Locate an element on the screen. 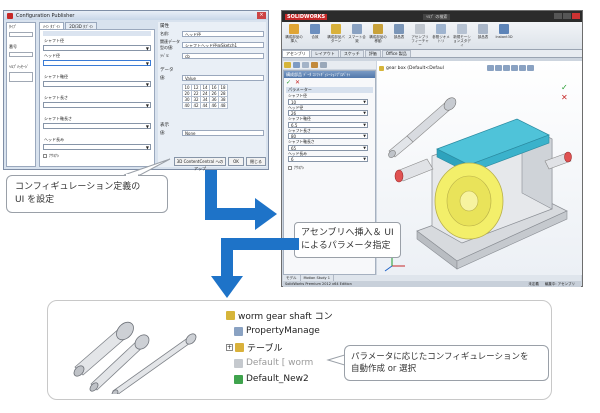  param-group: シャフト径 ▼ is located at coordinates (97, 44).